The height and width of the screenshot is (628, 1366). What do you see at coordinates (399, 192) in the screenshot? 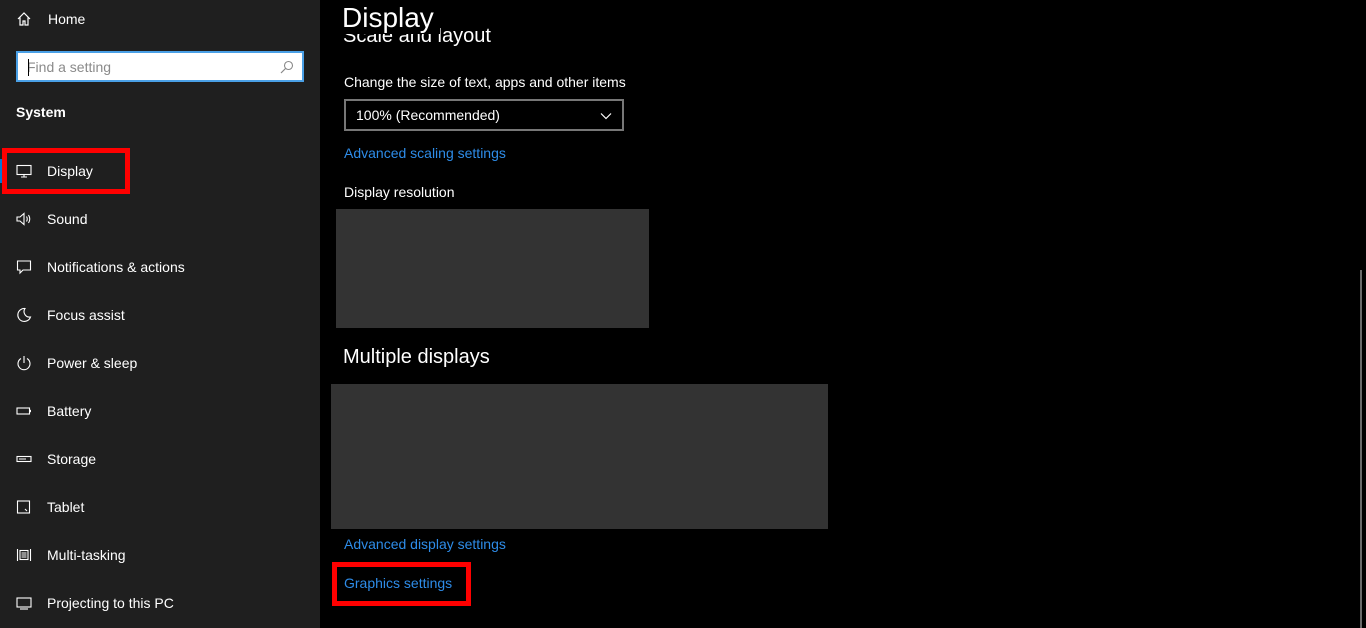
I see `resolution-label: Display resolution` at bounding box center [399, 192].